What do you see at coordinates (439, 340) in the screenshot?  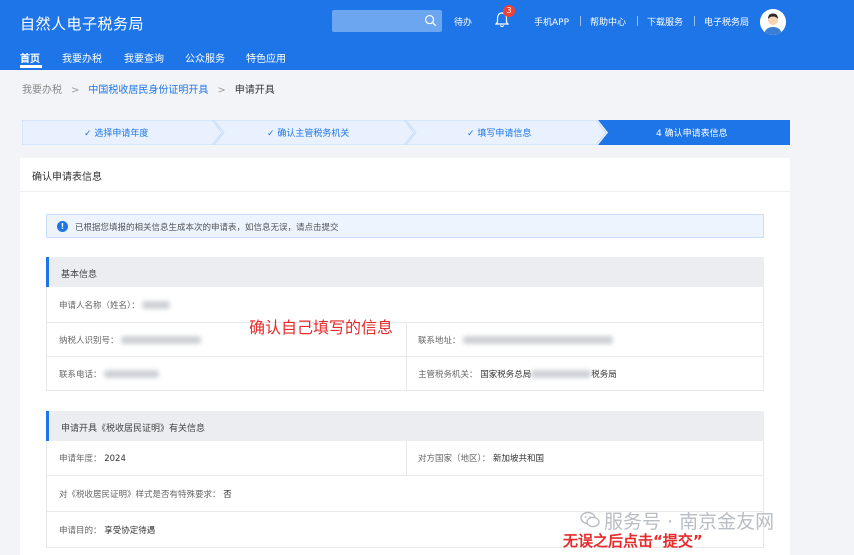 I see `contact-address-label: 联系地址：` at bounding box center [439, 340].